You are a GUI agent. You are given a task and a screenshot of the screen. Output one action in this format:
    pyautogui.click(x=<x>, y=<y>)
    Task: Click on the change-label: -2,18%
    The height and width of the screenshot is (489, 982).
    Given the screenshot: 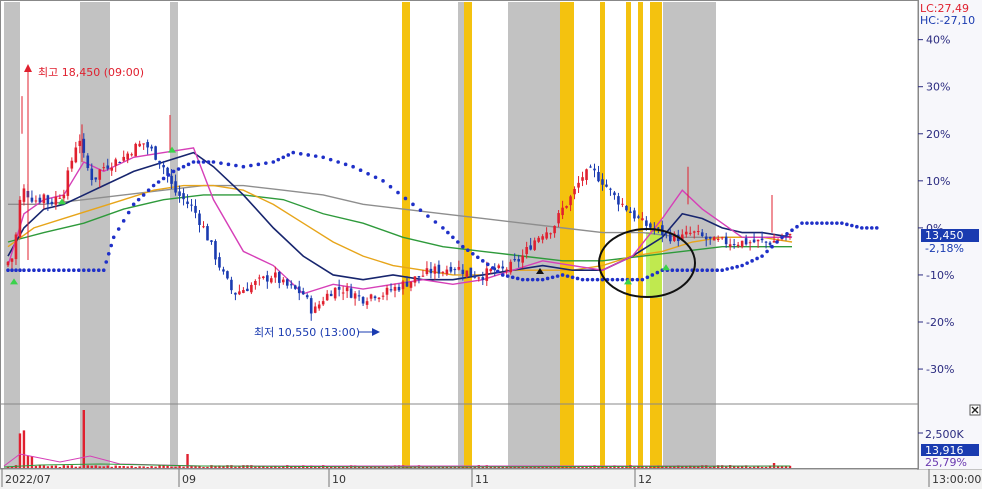 What is the action you would take?
    pyautogui.click(x=944, y=248)
    